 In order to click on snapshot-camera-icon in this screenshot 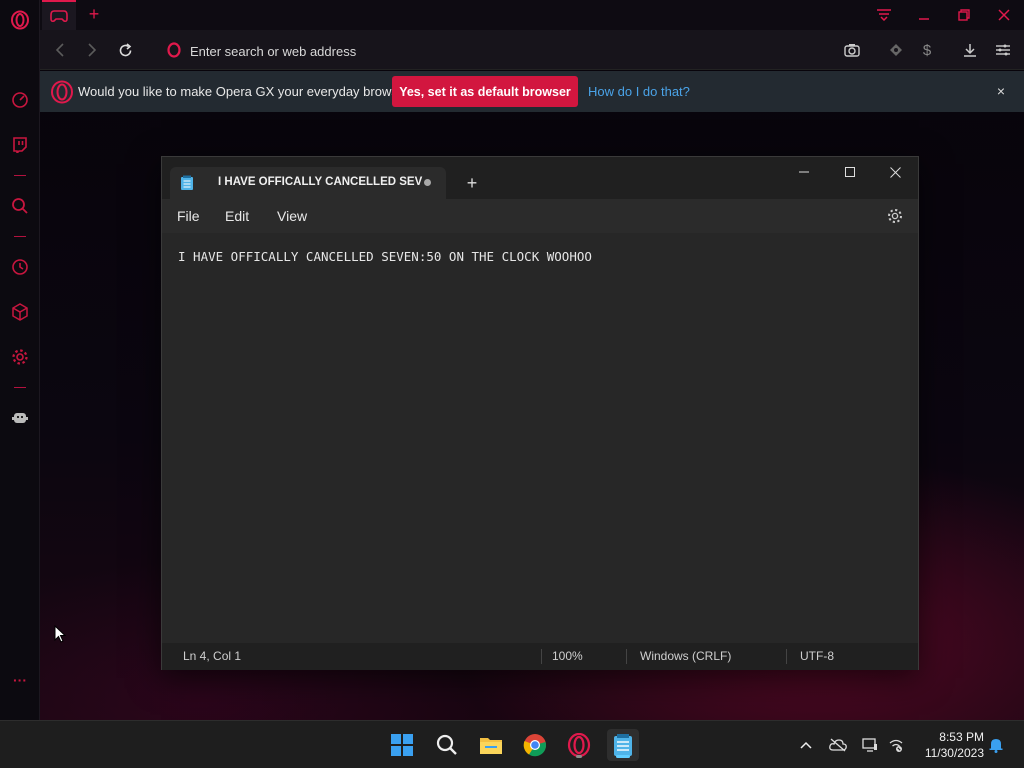, I will do `click(852, 50)`.